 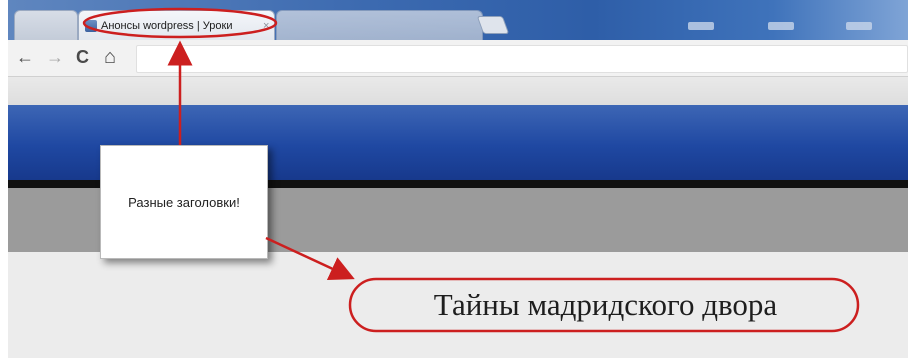 What do you see at coordinates (167, 26) in the screenshot?
I see `tab-title: Анонсы wordpress | Уроки` at bounding box center [167, 26].